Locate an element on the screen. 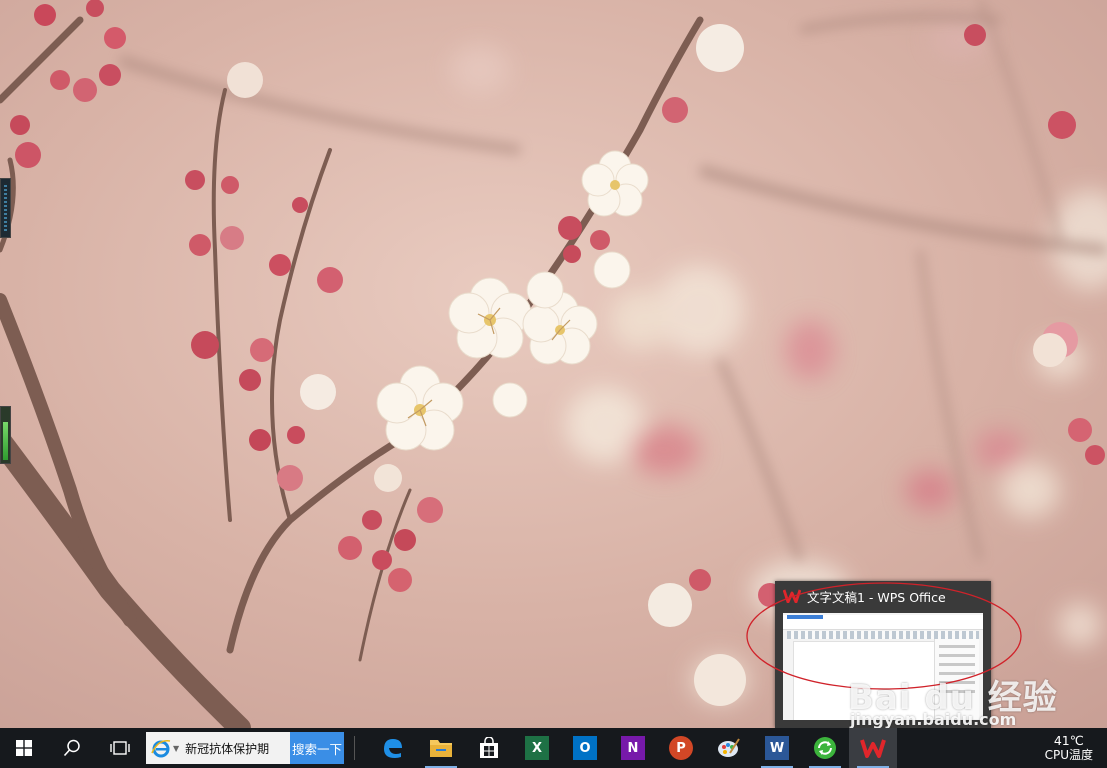  excel-icon: X is located at coordinates (537, 748).